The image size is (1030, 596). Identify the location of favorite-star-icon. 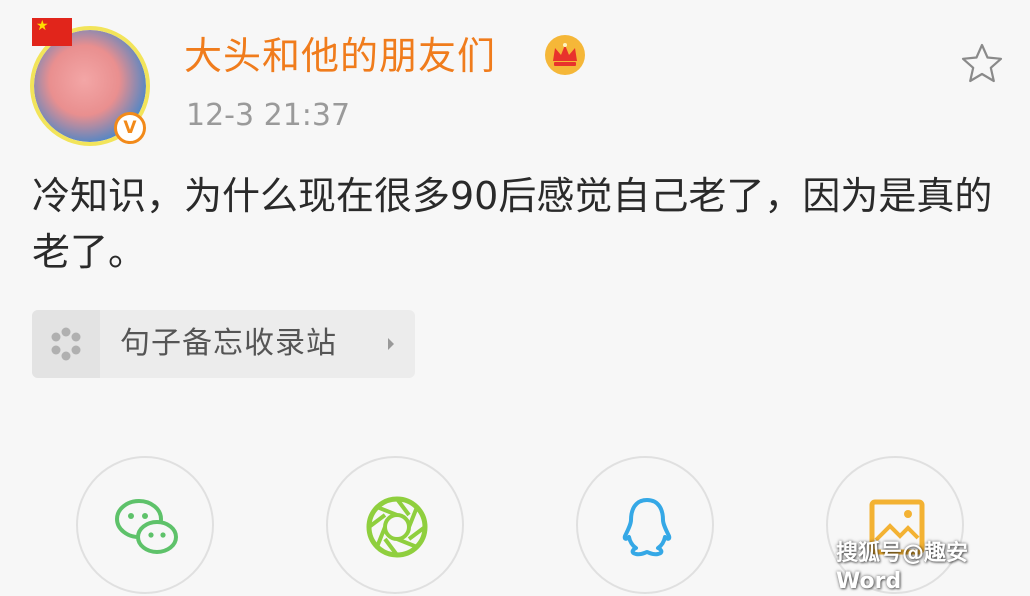
(982, 64).